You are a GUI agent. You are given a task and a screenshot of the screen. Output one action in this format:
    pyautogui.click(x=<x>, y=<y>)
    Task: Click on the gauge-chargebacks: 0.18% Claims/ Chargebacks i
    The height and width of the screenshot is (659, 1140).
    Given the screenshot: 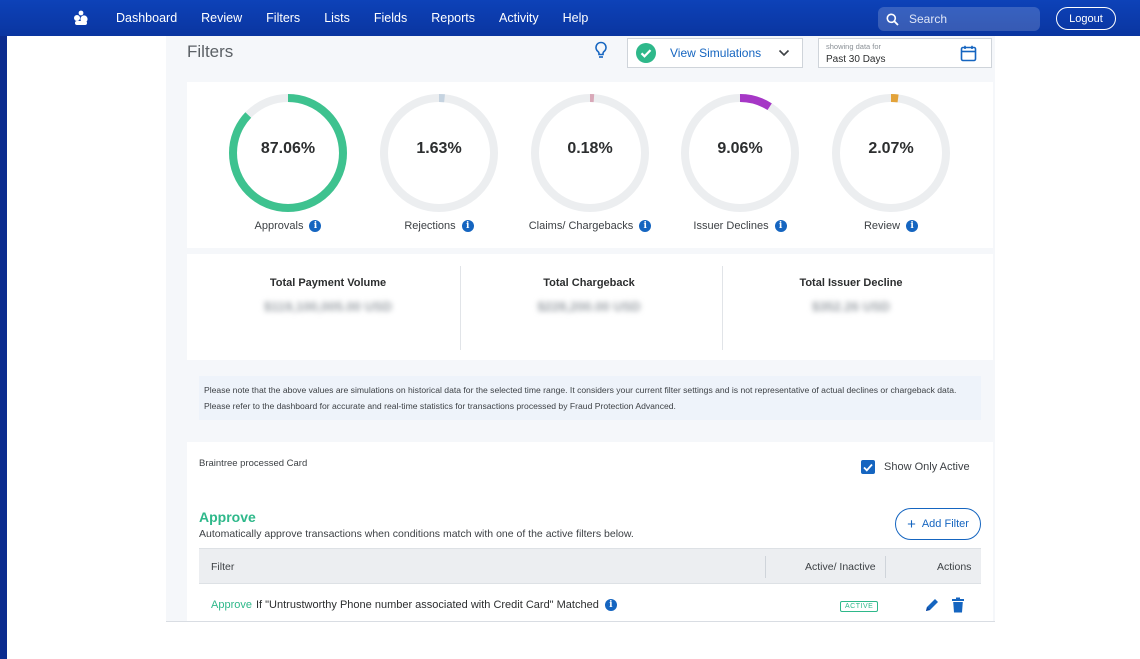 What is the action you would take?
    pyautogui.click(x=592, y=167)
    